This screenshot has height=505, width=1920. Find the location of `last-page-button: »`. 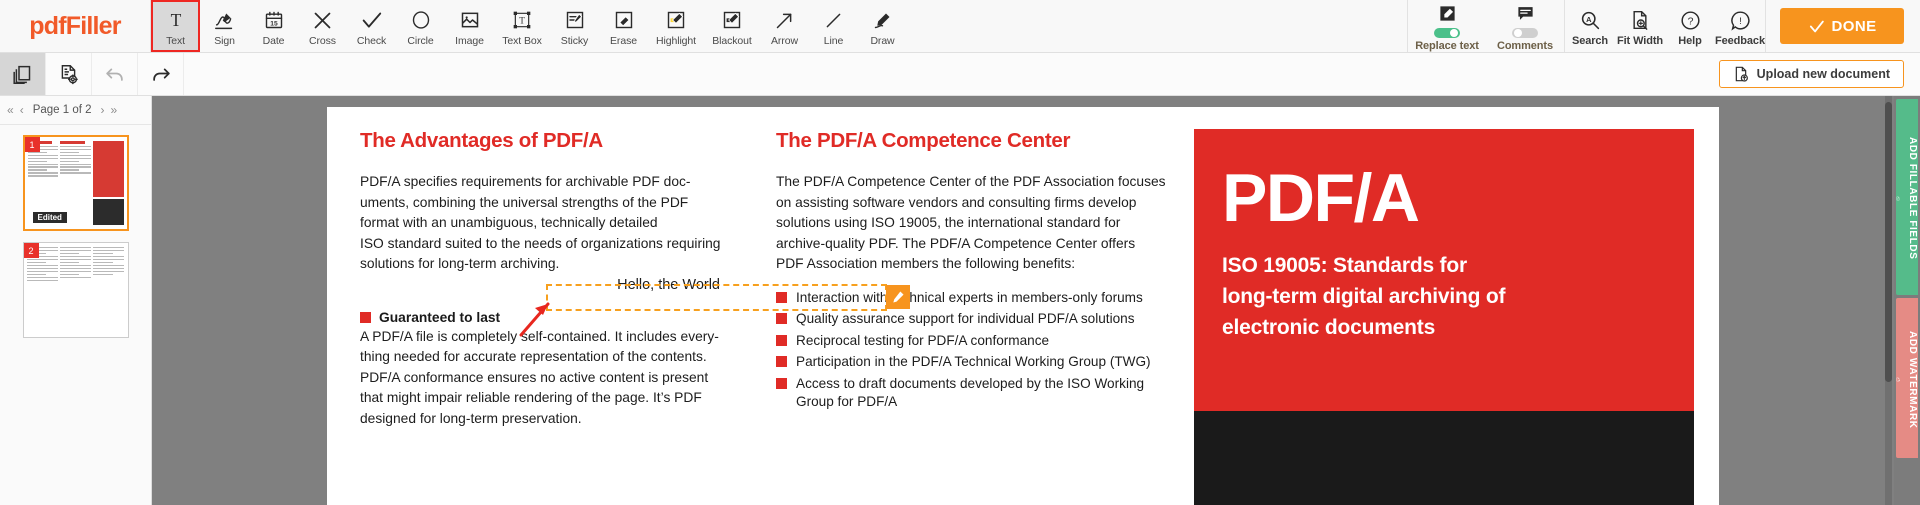

last-page-button: » is located at coordinates (114, 110).